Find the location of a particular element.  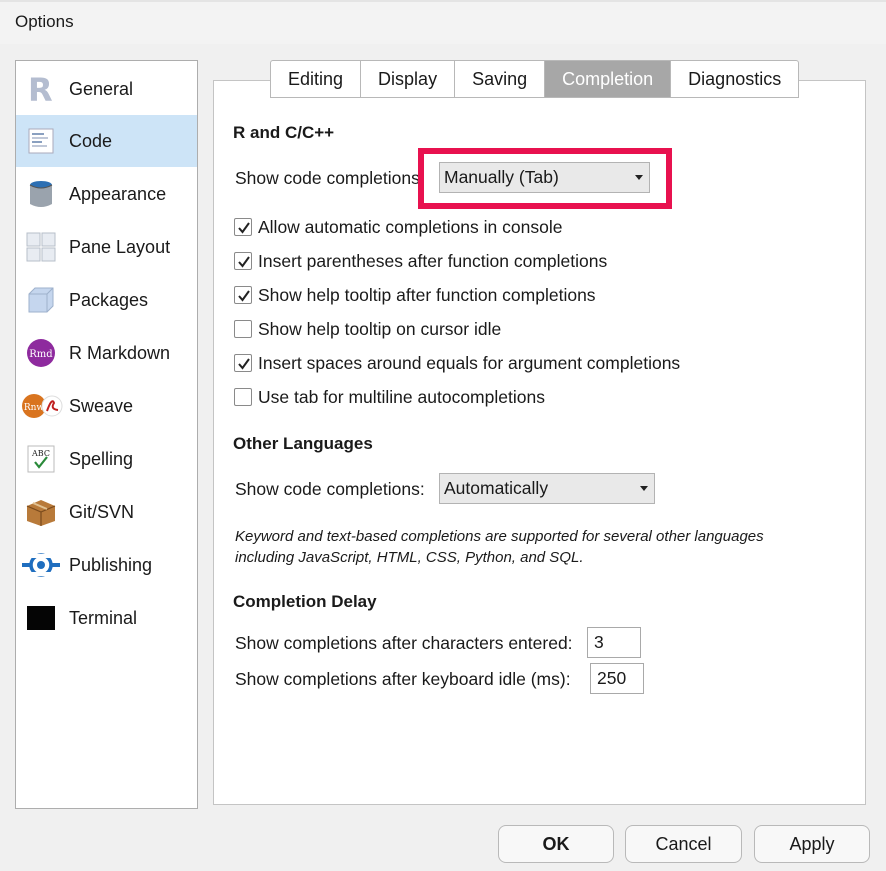

checkbox-label: Allow automatic completions in console is located at coordinates (410, 226).